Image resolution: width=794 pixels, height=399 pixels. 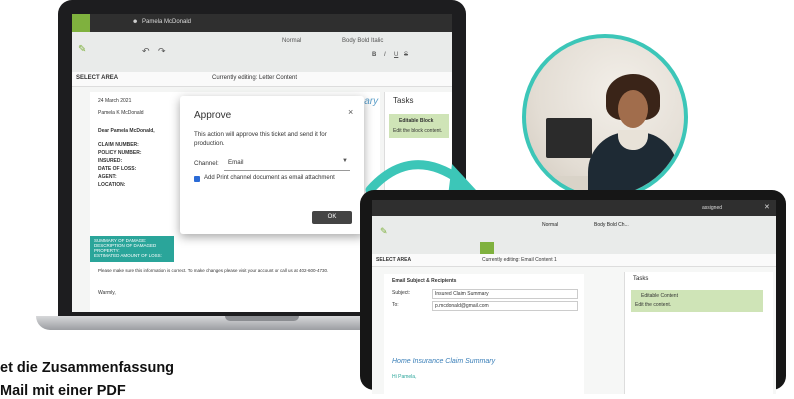 What do you see at coordinates (146, 51) in the screenshot?
I see `undo-icon: ↶` at bounding box center [146, 51].